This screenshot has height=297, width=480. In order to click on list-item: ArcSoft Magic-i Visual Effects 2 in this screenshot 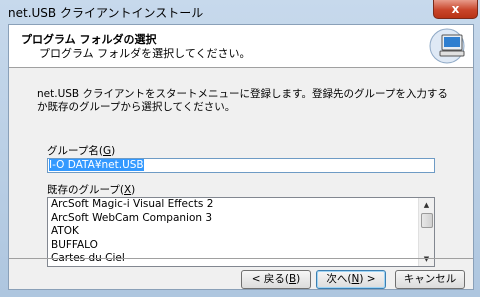, I will do `click(241, 205)`.